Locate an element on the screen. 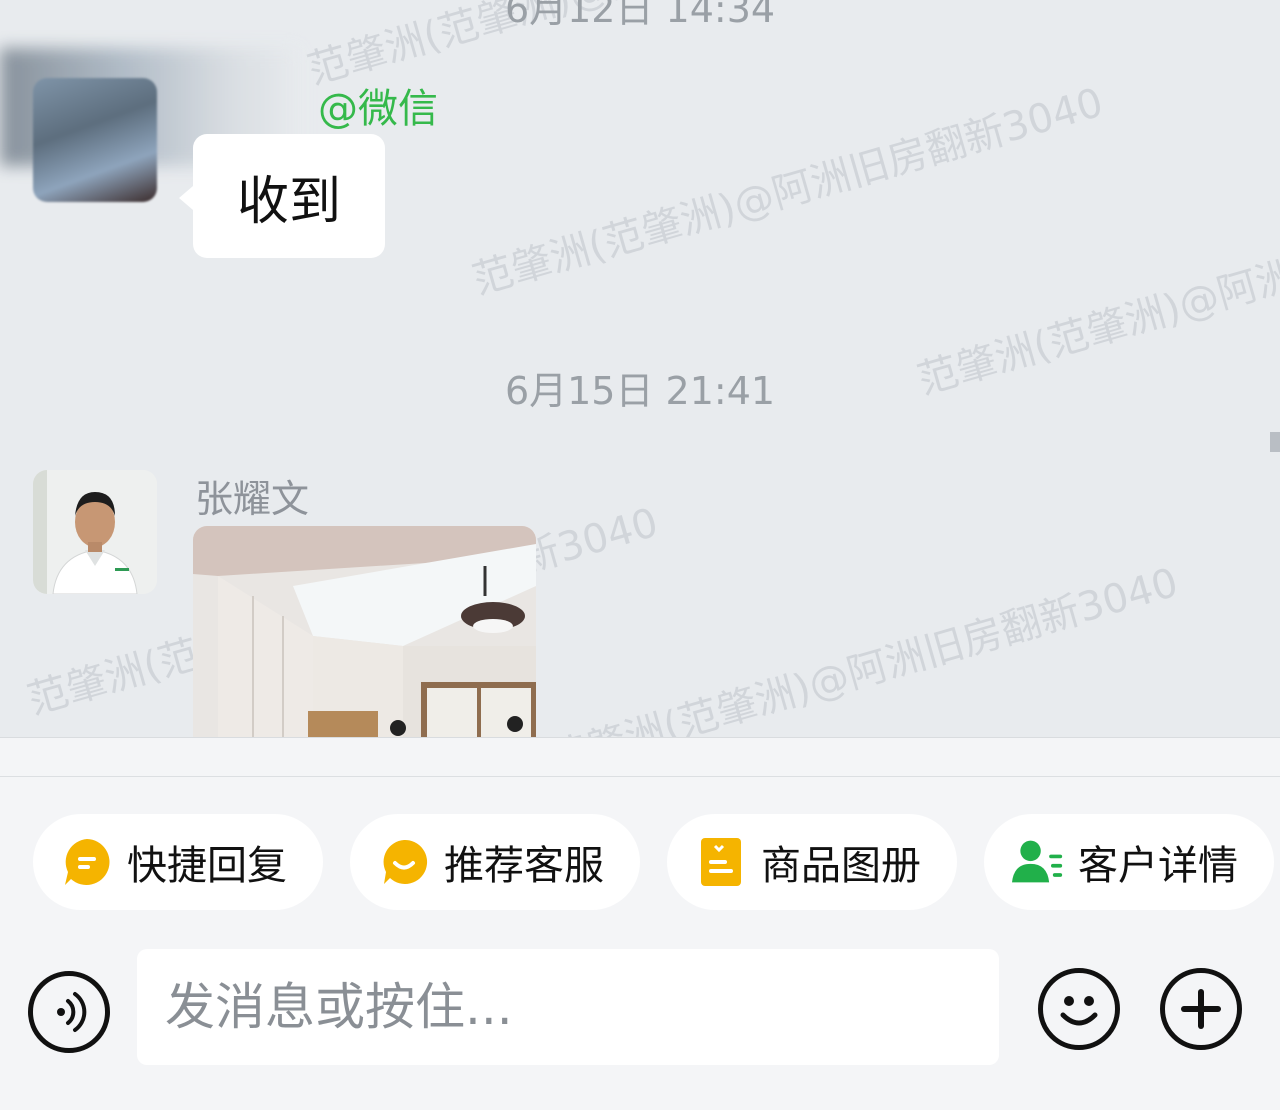  message-input is located at coordinates (568, 1007).